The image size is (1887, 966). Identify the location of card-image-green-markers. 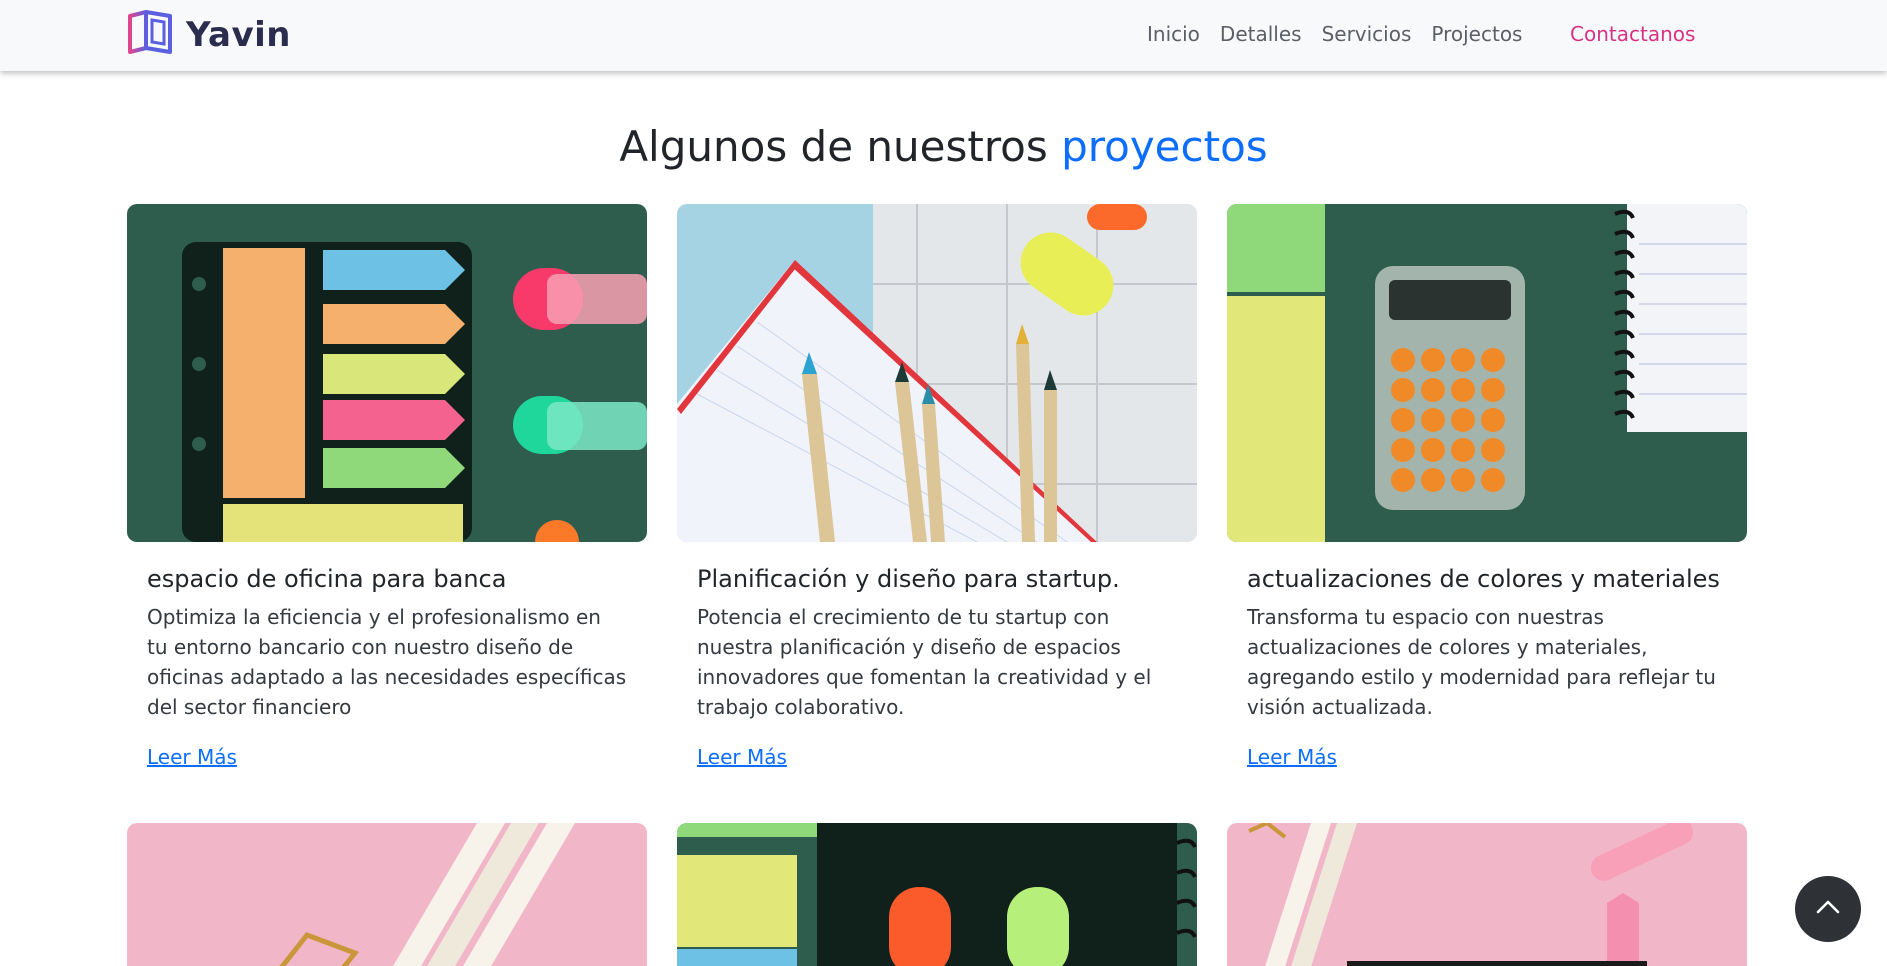
(937, 894).